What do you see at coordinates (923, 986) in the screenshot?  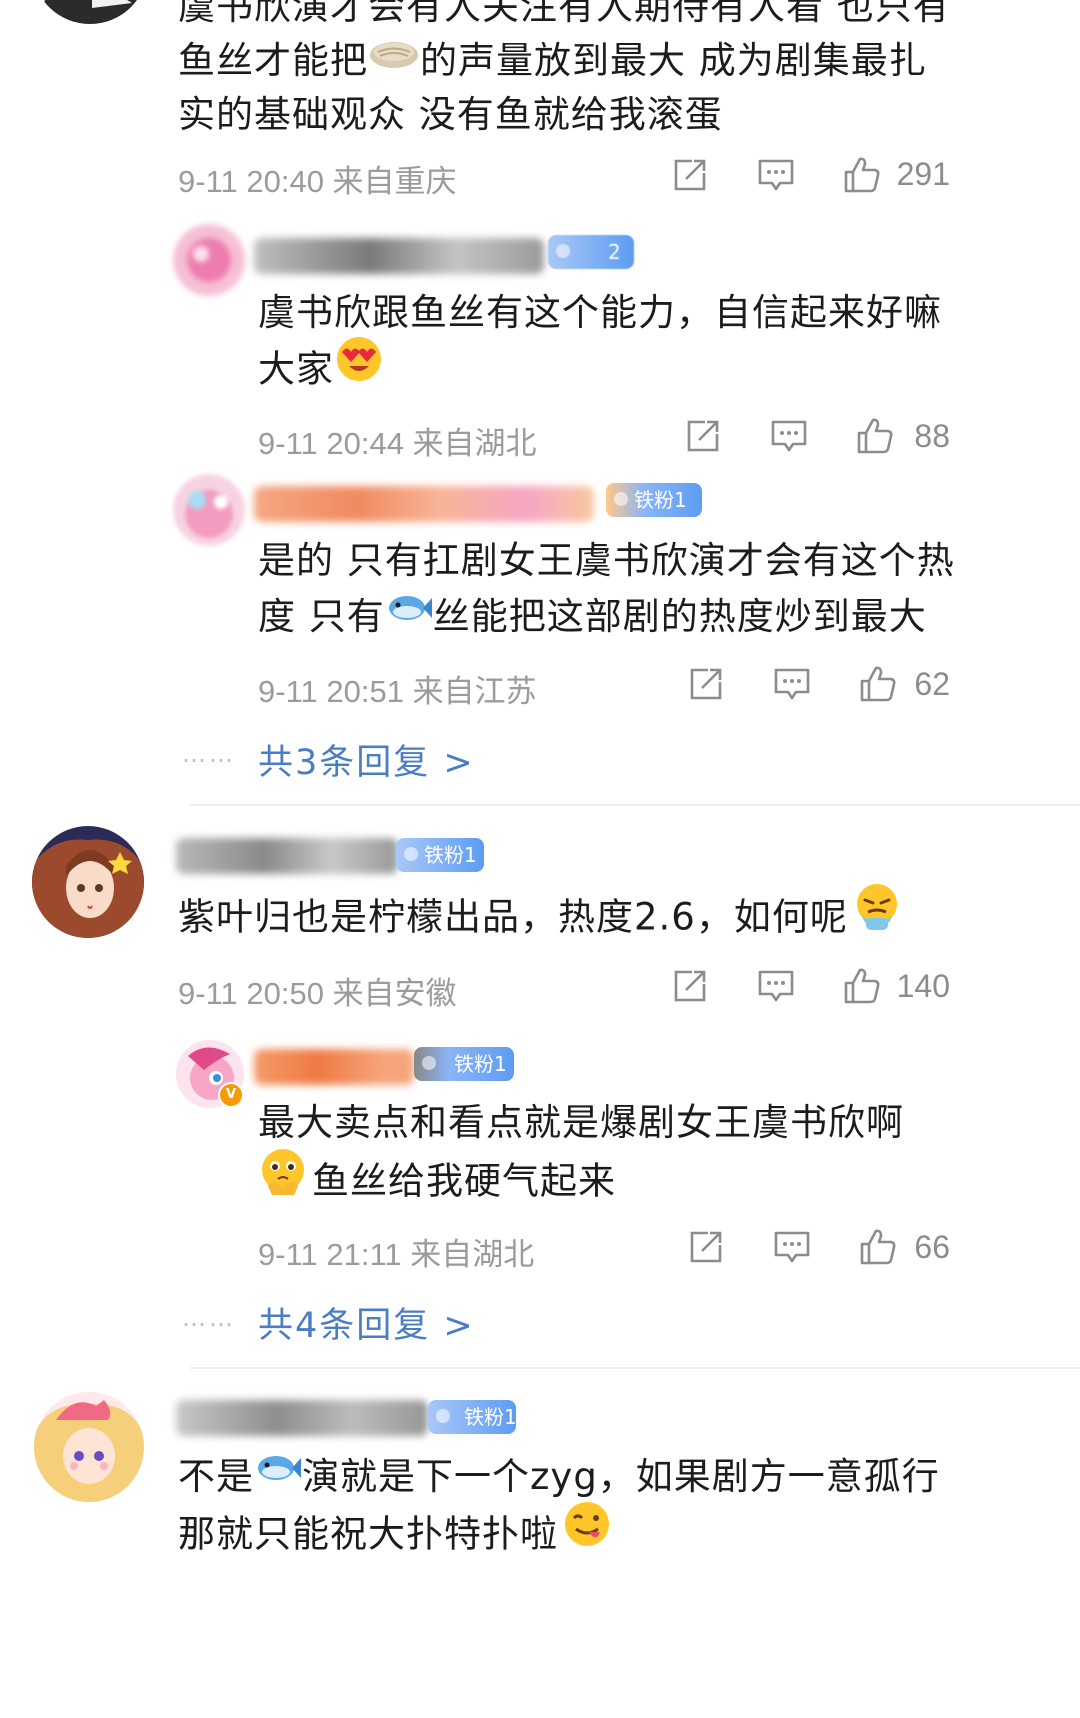 I see `like-count: 140` at bounding box center [923, 986].